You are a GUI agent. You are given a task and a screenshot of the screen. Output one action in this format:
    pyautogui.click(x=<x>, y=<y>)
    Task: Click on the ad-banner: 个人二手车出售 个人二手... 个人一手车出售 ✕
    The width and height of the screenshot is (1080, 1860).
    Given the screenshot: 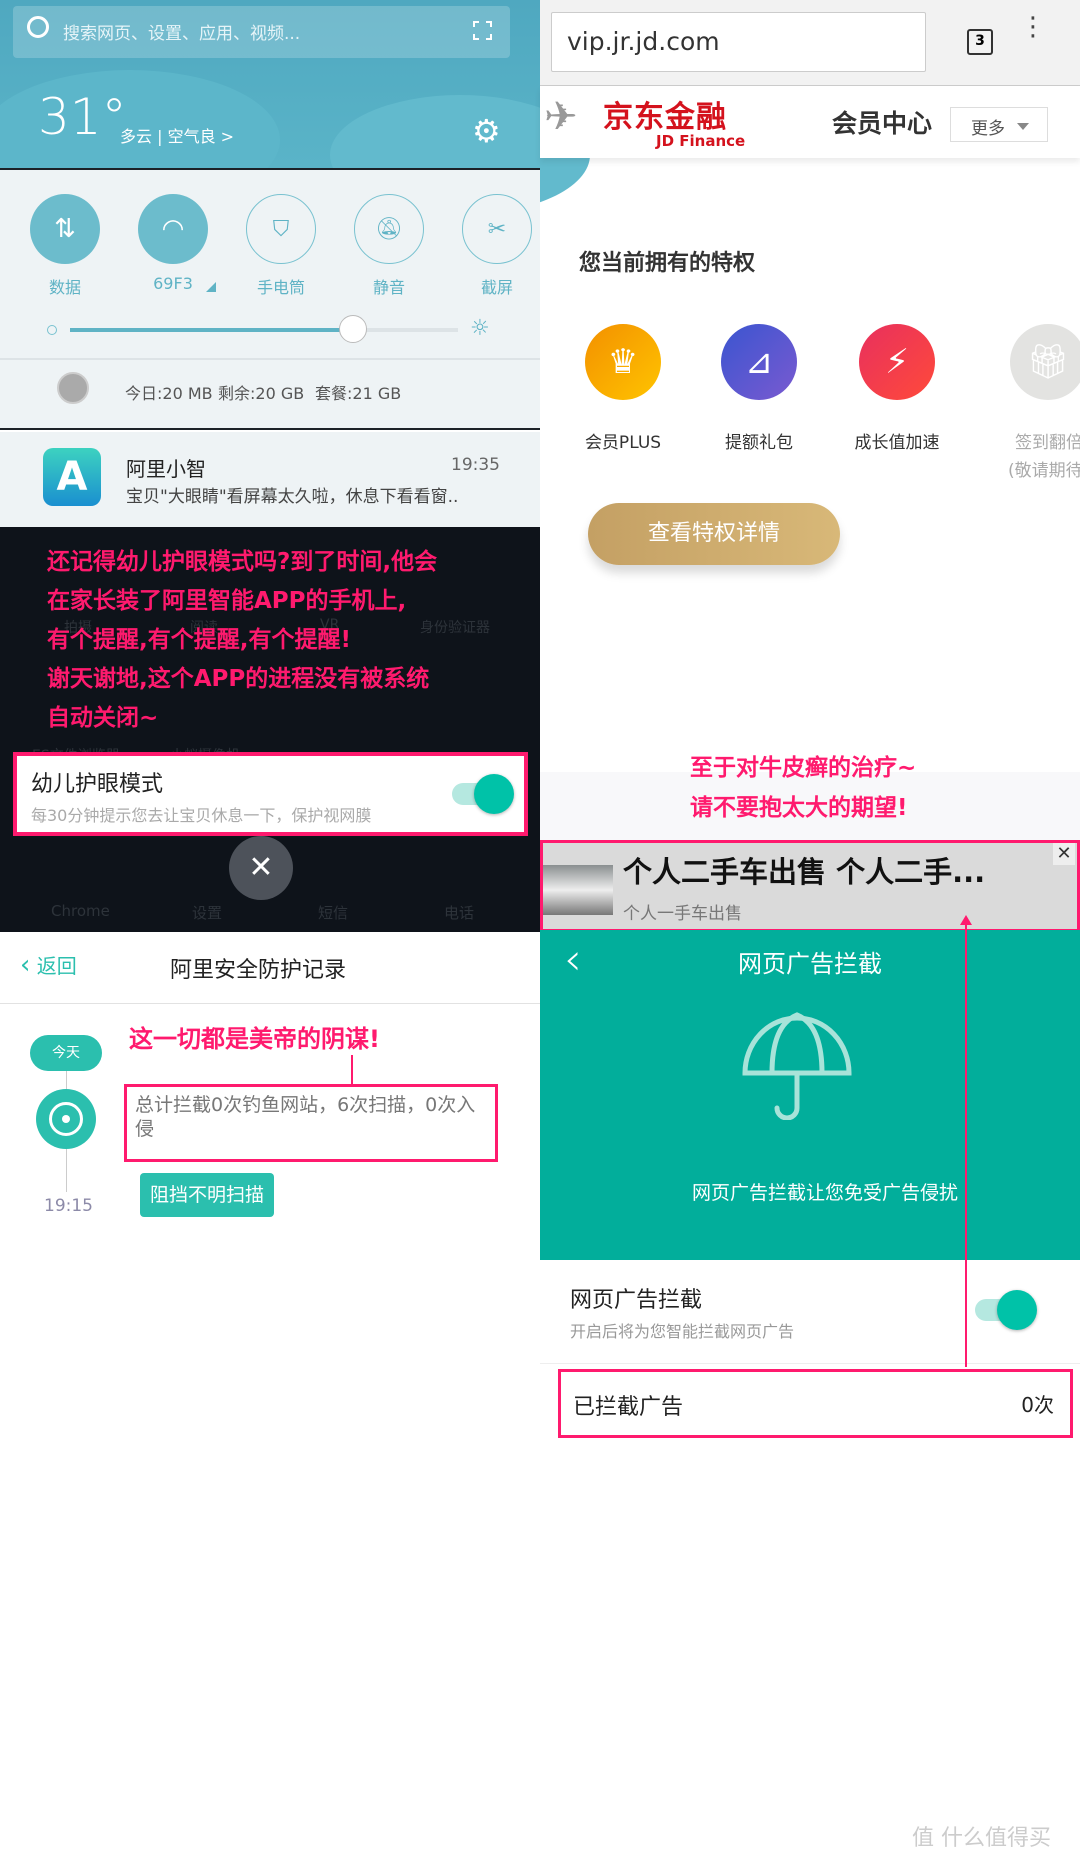 What is the action you would take?
    pyautogui.click(x=810, y=886)
    